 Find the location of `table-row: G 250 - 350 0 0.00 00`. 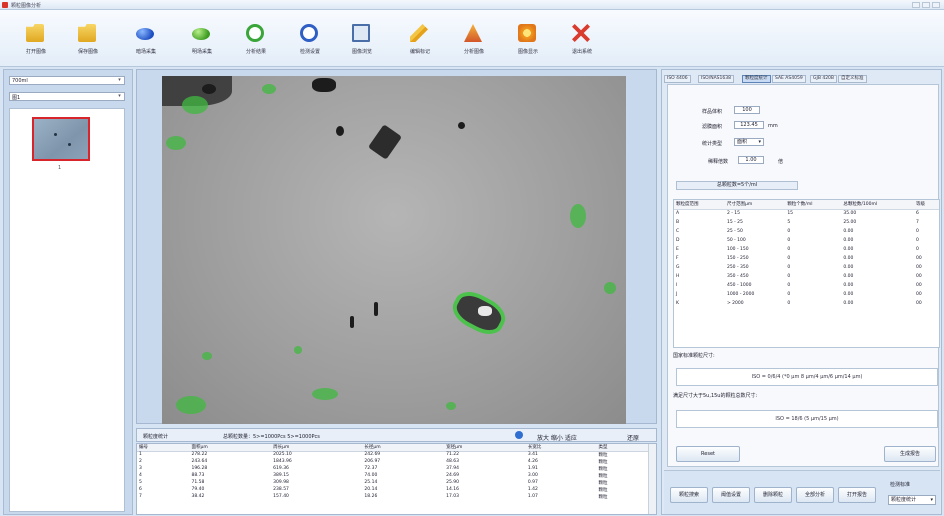

table-row: G 250 - 350 0 0.00 00 is located at coordinates (806, 267).